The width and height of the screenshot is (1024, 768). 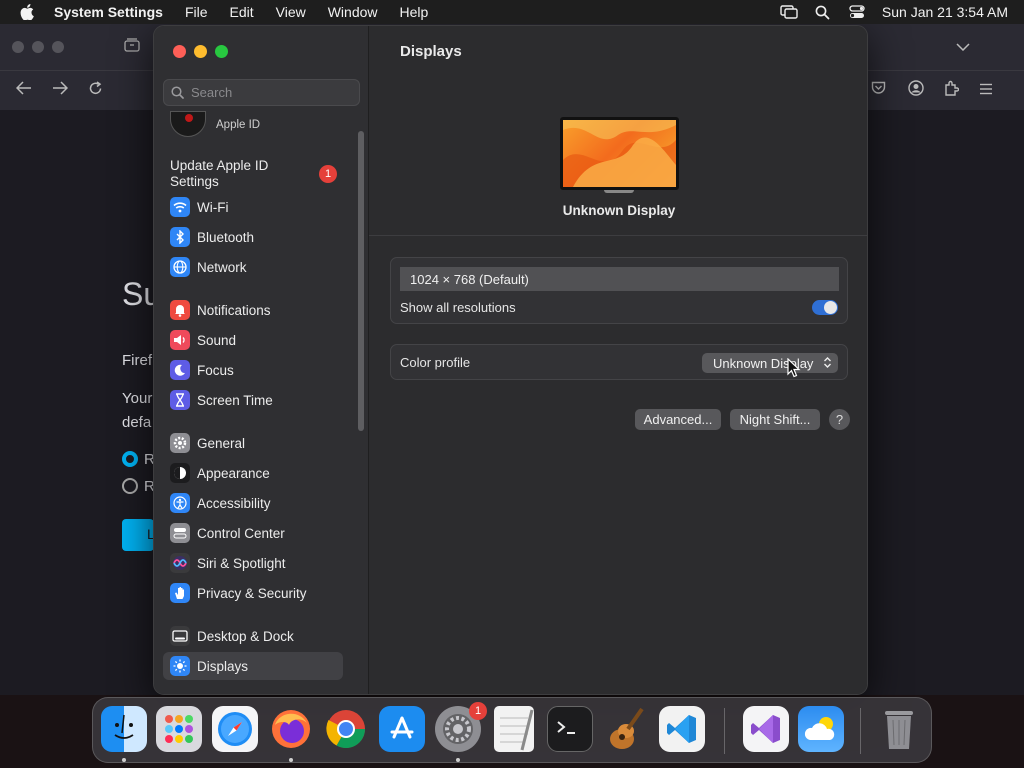 I want to click on reload-icon, so click(x=95, y=90).